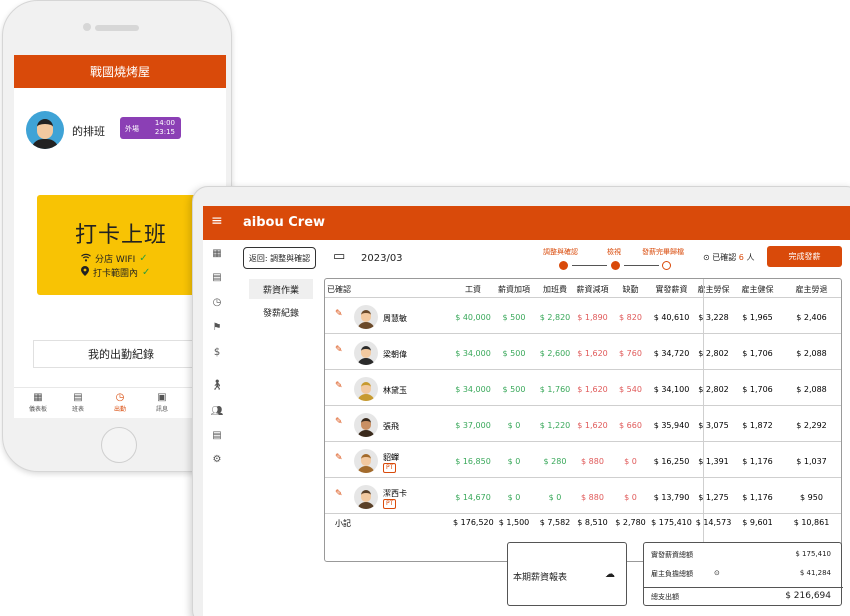  Describe the element at coordinates (671, 289) in the screenshot. I see `column-header: 實發薪資` at that location.